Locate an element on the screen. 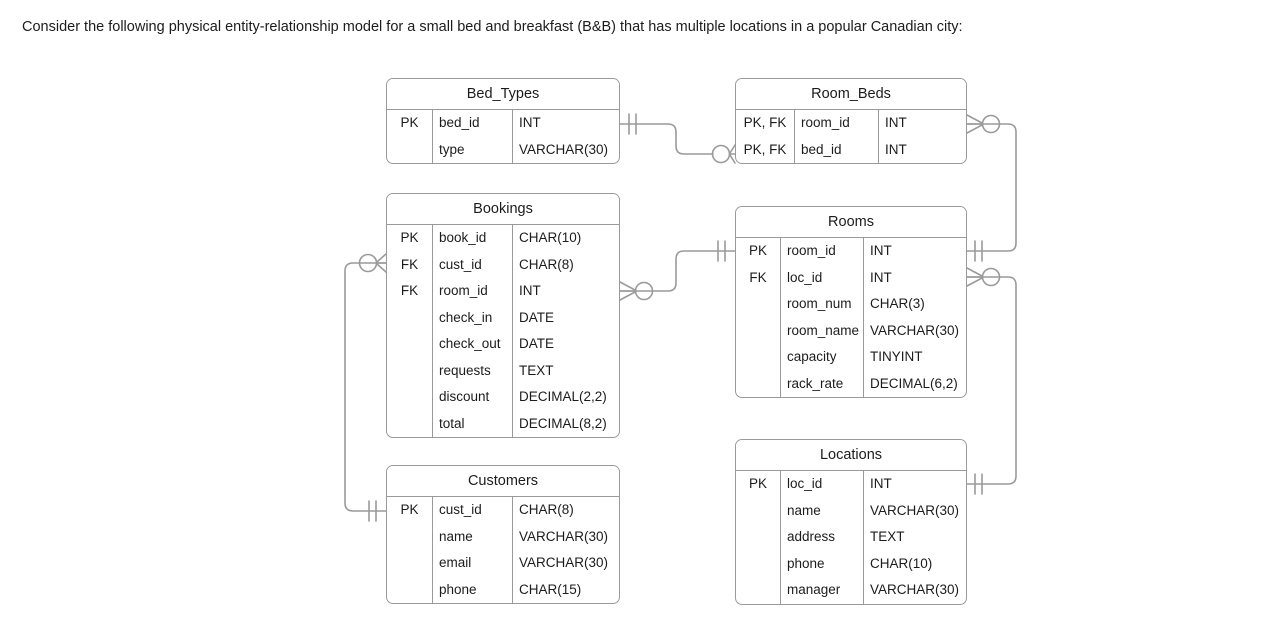 The image size is (1276, 624). attribute-name: room_num is located at coordinates (821, 304).